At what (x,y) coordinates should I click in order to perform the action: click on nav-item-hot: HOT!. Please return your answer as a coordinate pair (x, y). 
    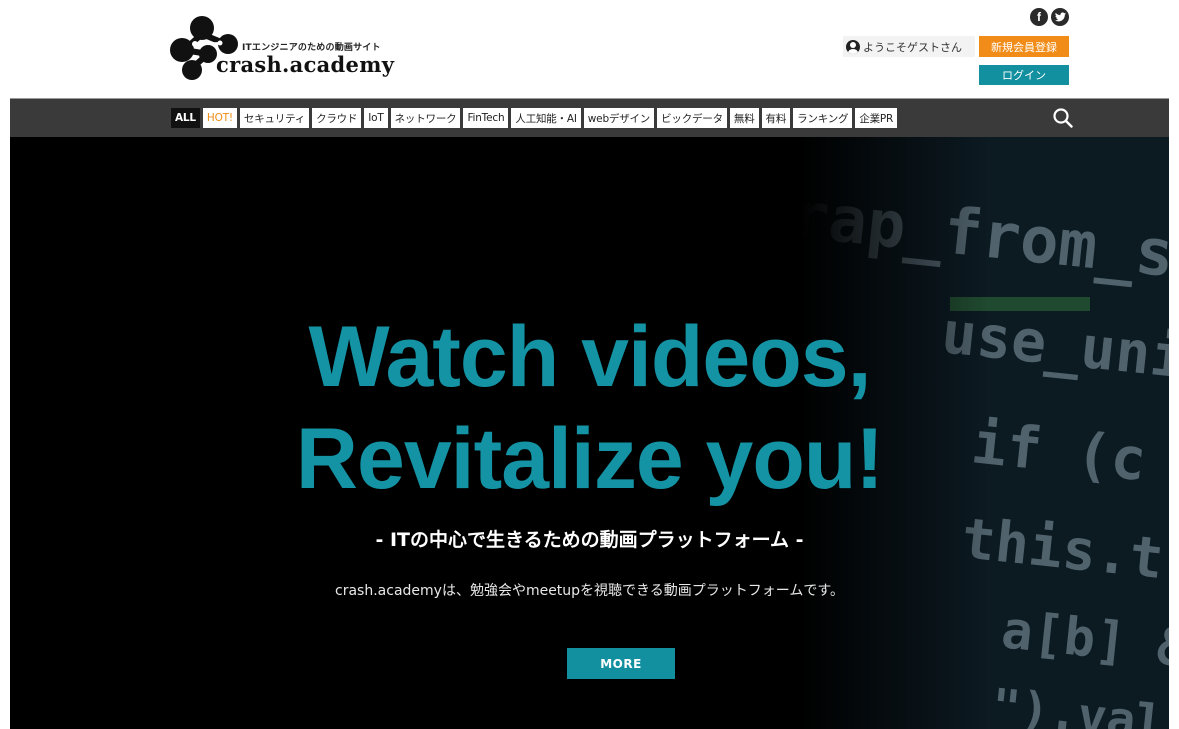
    Looking at the image, I should click on (219, 118).